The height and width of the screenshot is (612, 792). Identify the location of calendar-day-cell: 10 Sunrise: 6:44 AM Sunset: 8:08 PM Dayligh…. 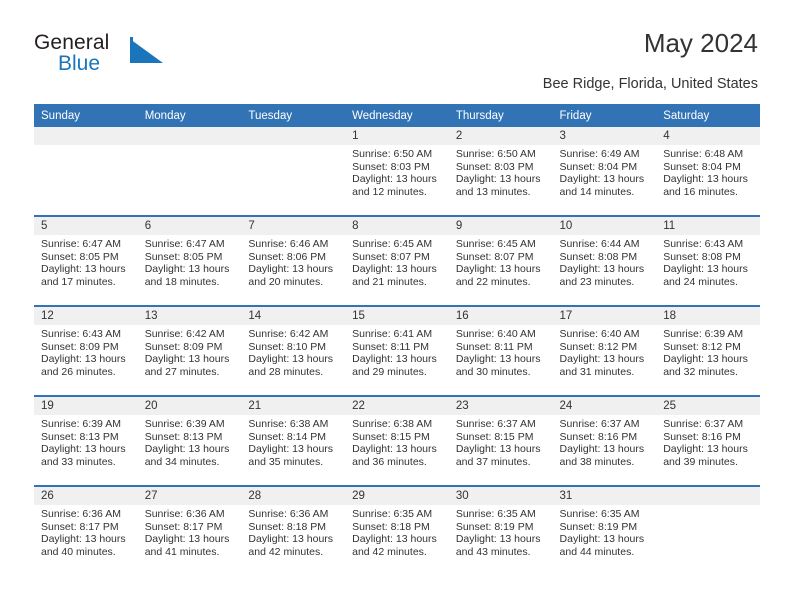
(604, 260).